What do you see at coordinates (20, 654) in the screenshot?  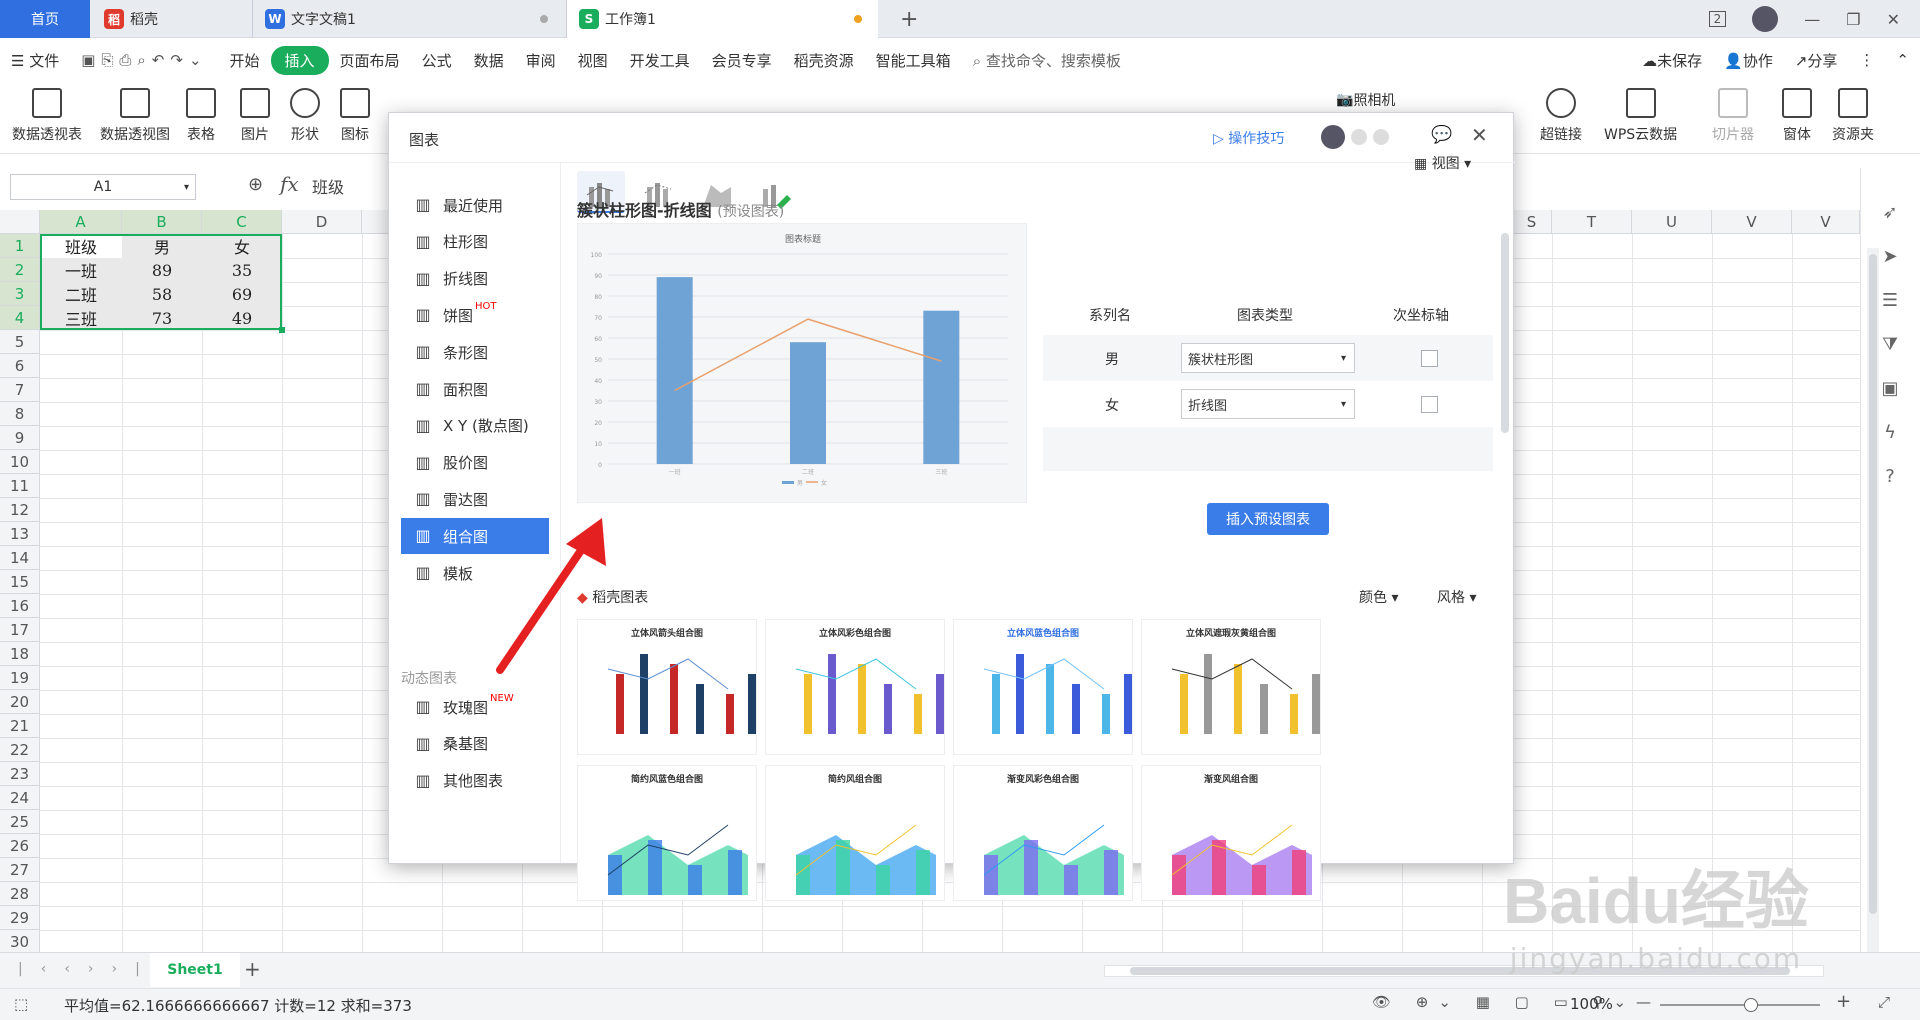 I see `row-header: 18` at bounding box center [20, 654].